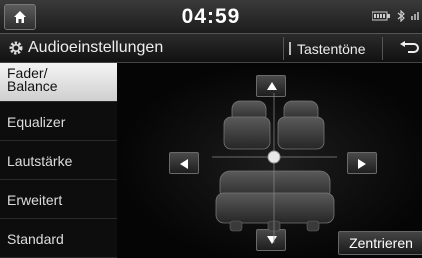  I want to click on status-icons, so click(396, 16).